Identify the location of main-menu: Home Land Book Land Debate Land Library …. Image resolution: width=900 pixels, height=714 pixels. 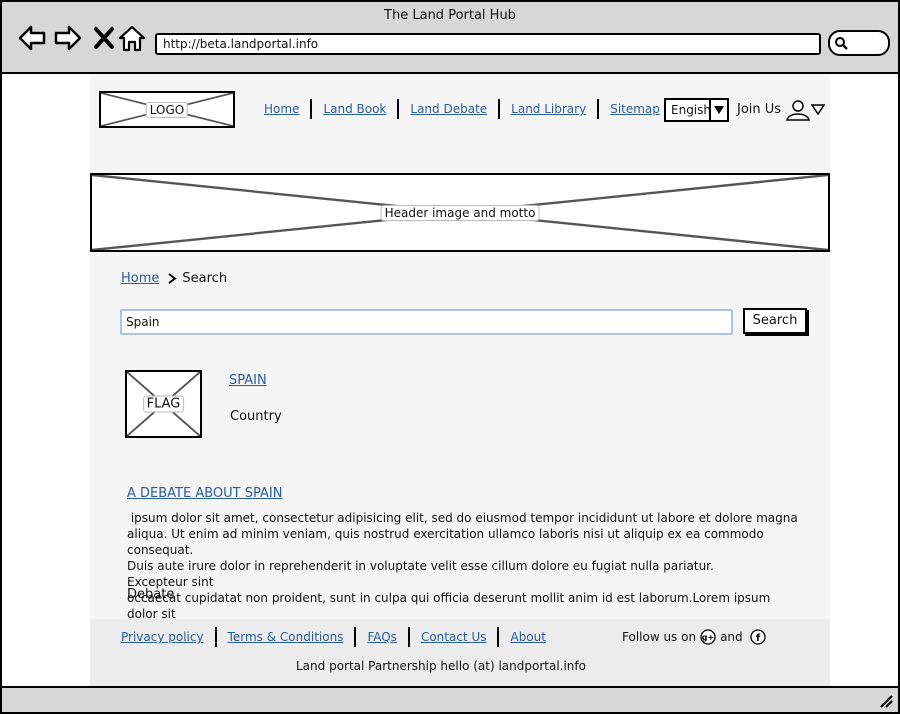
(462, 109).